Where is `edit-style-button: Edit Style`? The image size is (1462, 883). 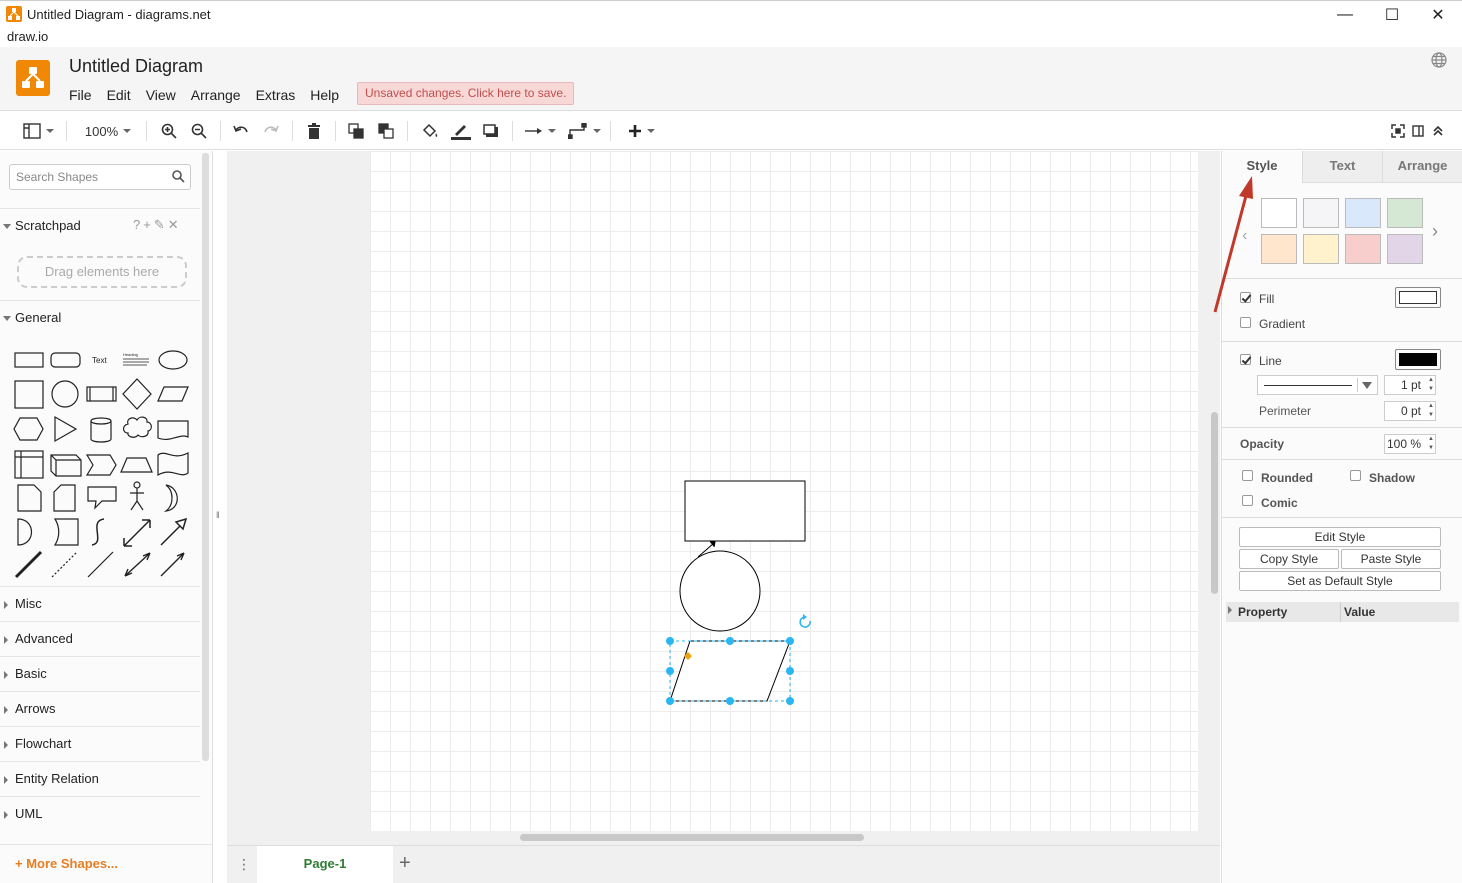
edit-style-button: Edit Style is located at coordinates (1340, 537).